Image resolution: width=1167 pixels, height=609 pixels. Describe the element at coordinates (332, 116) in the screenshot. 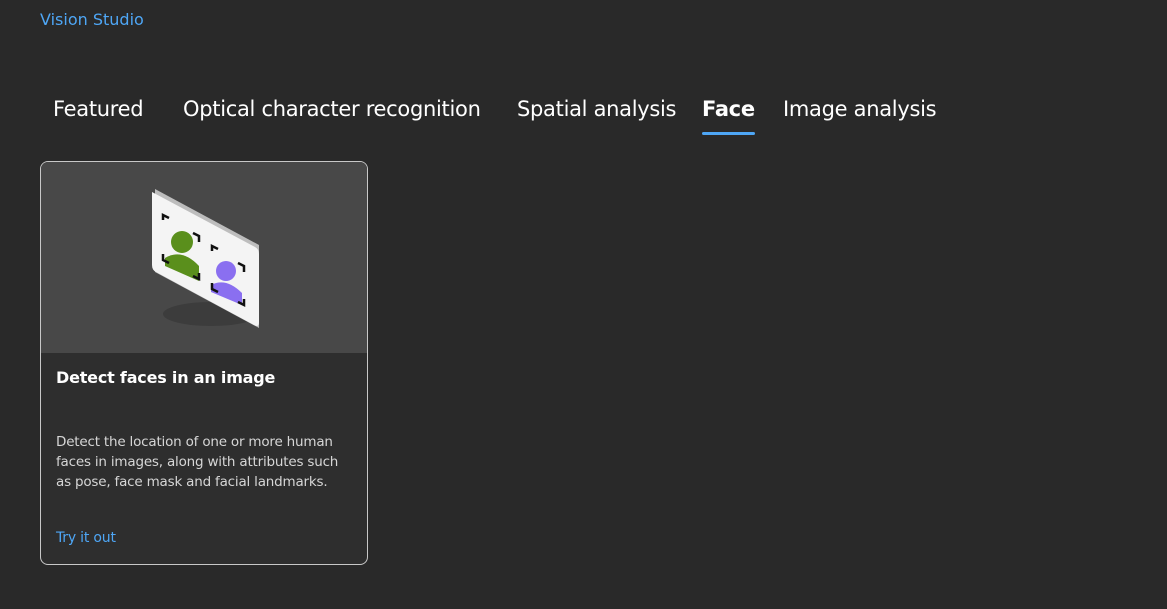

I see `tab-optical-character-recognition: Optical character recognition` at that location.